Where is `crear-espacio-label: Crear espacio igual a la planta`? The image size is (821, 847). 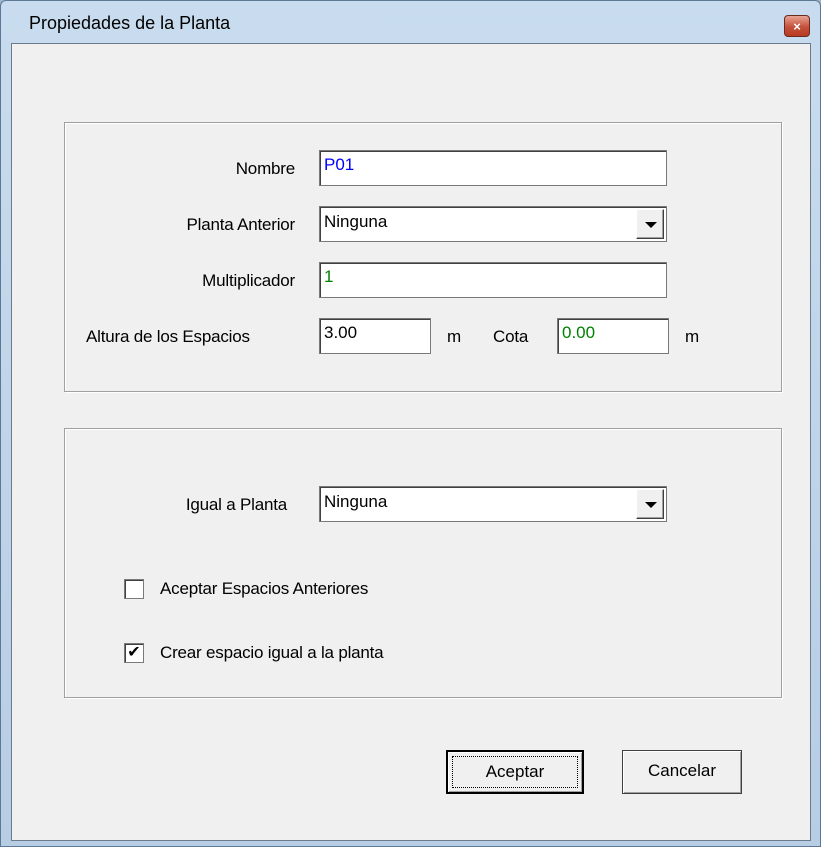 crear-espacio-label: Crear espacio igual a la planta is located at coordinates (272, 653).